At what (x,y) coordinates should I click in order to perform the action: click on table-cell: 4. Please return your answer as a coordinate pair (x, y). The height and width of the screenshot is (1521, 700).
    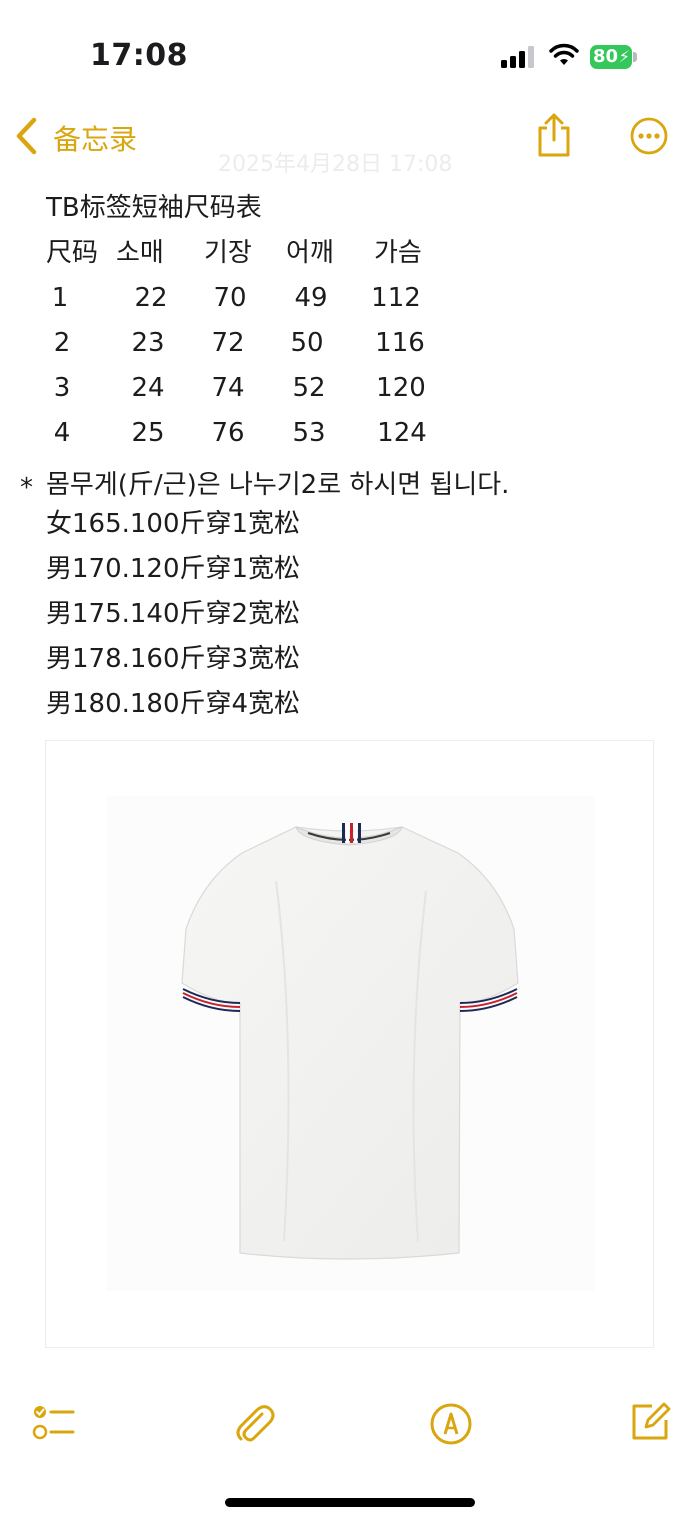
    Looking at the image, I should click on (62, 433).